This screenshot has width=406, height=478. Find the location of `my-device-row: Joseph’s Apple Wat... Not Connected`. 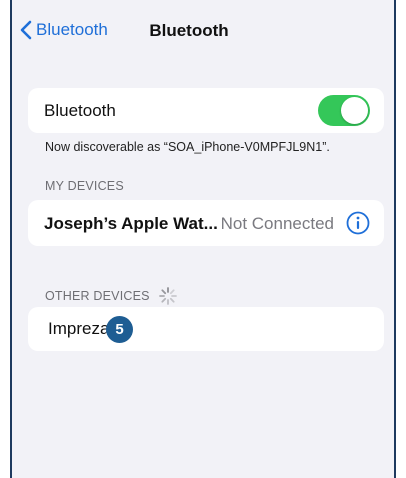

my-device-row: Joseph’s Apple Wat... Not Connected is located at coordinates (206, 223).